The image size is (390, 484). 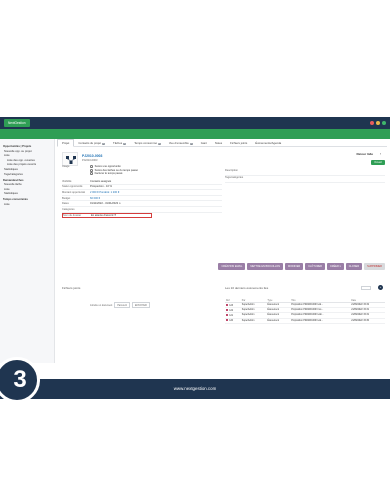 I want to click on sidebar-item-task-list: Liste, so click(x=27, y=189).